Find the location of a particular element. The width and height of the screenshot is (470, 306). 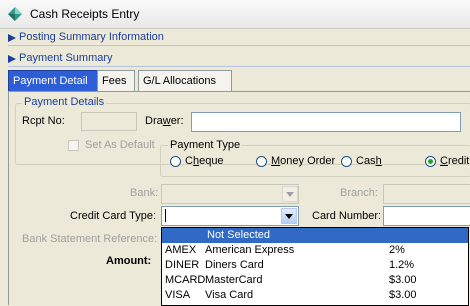

payment-details-title: Payment Details is located at coordinates (64, 102).